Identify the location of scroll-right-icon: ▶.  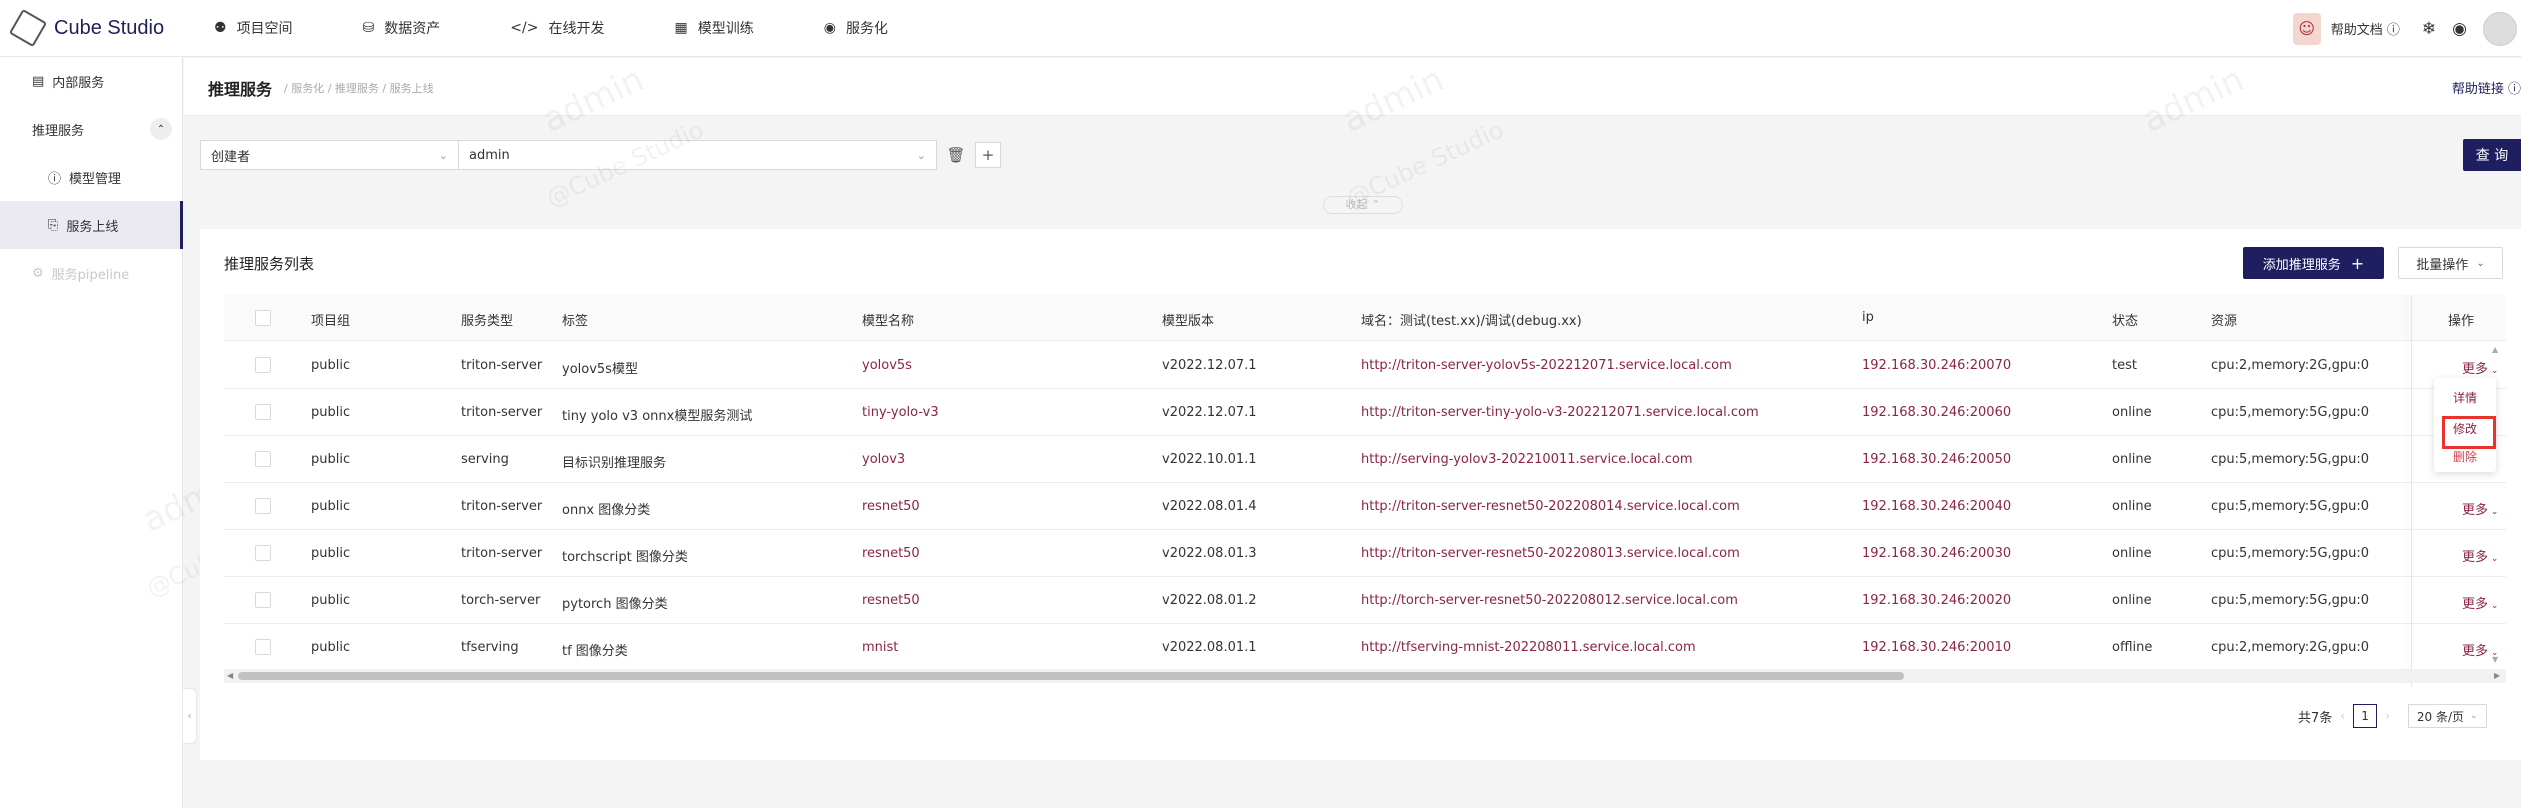
(2497, 675).